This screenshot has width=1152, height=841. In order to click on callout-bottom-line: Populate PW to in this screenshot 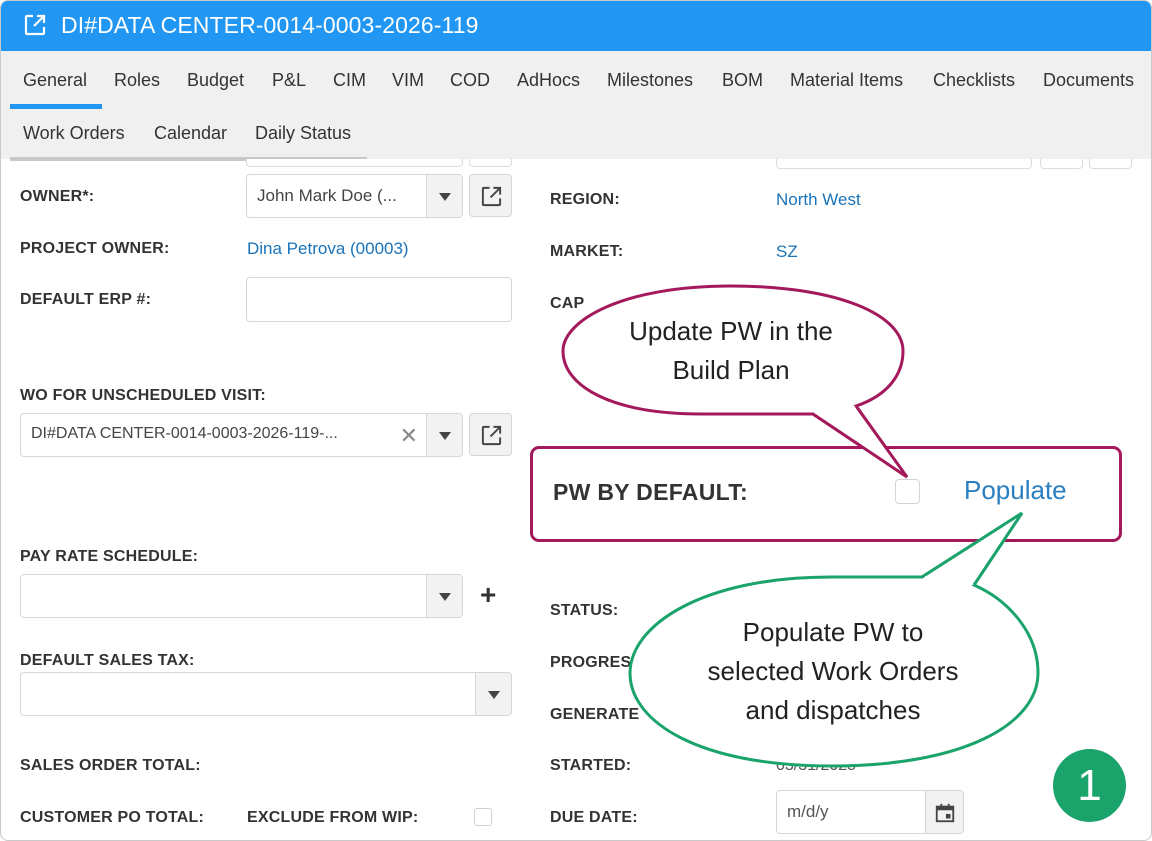, I will do `click(833, 632)`.